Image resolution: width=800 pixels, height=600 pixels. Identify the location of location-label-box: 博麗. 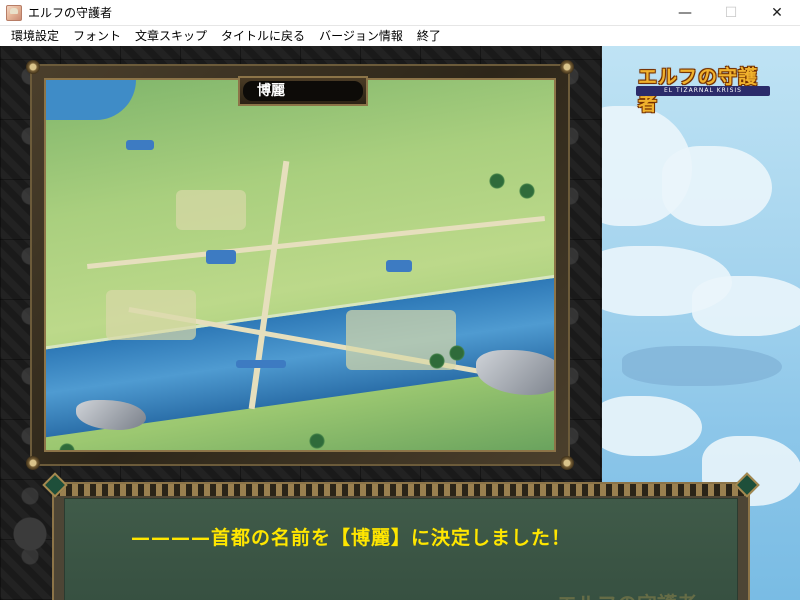
(303, 91).